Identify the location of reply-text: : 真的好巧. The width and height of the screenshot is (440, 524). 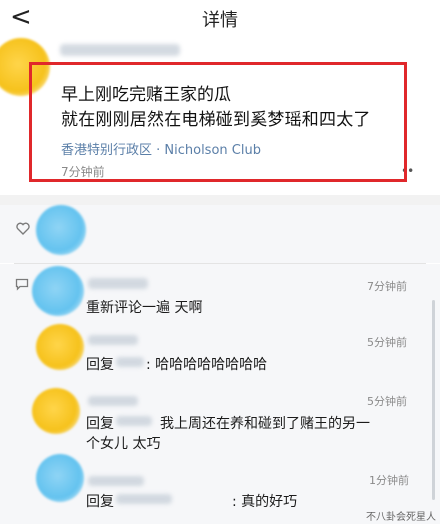
(265, 502).